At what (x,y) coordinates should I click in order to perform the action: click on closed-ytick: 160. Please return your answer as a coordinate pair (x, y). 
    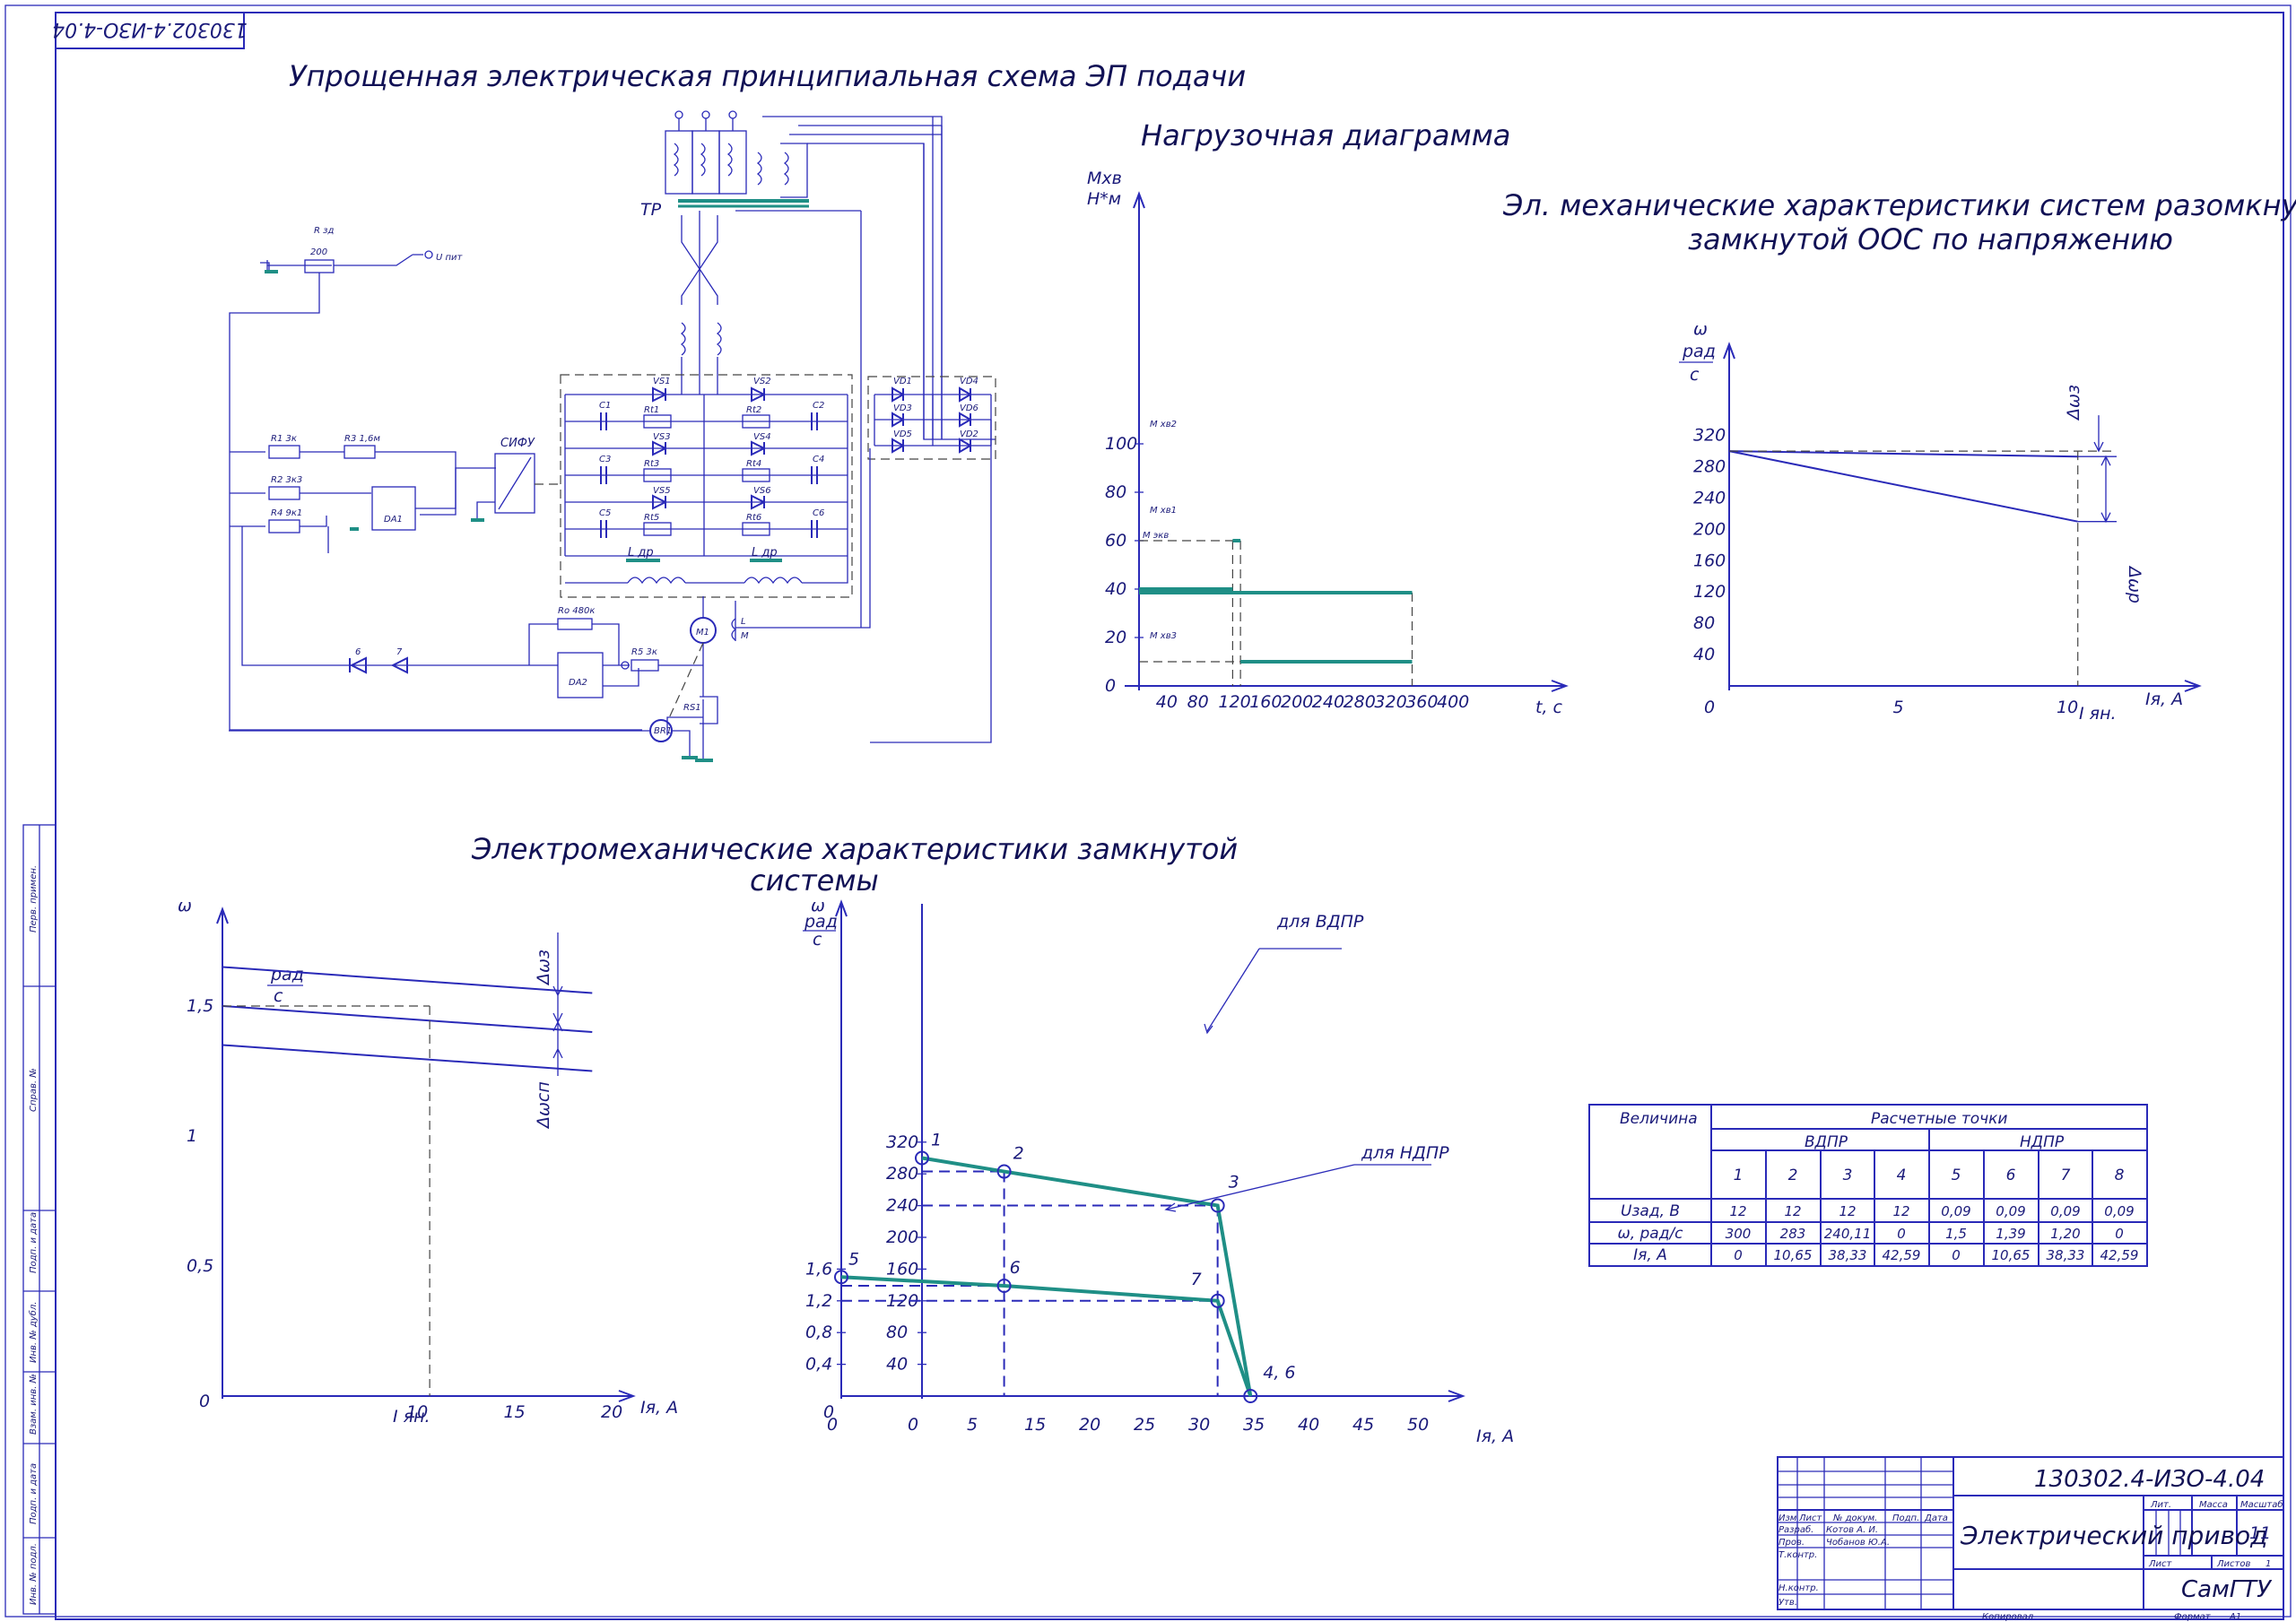
    Looking at the image, I should click on (902, 1269).